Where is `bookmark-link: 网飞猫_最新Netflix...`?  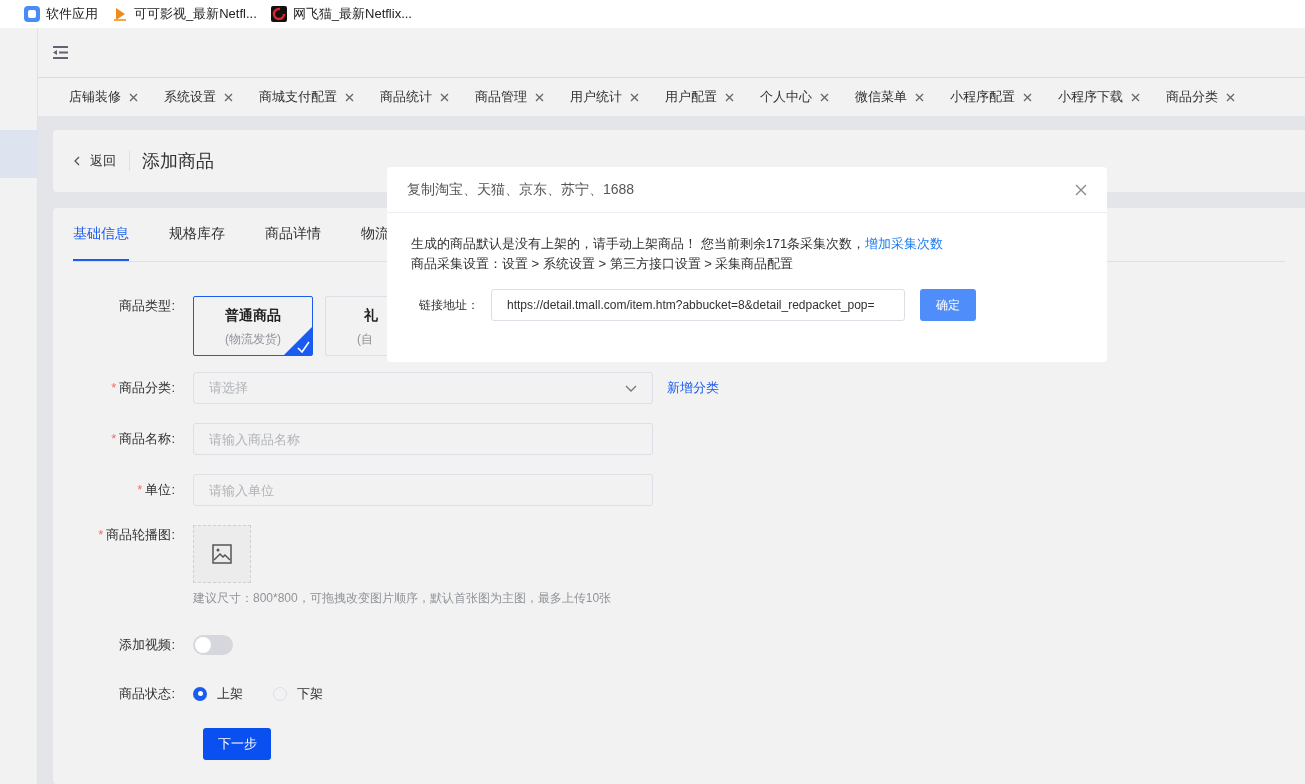
bookmark-link: 网飞猫_最新Netflix... is located at coordinates (341, 14).